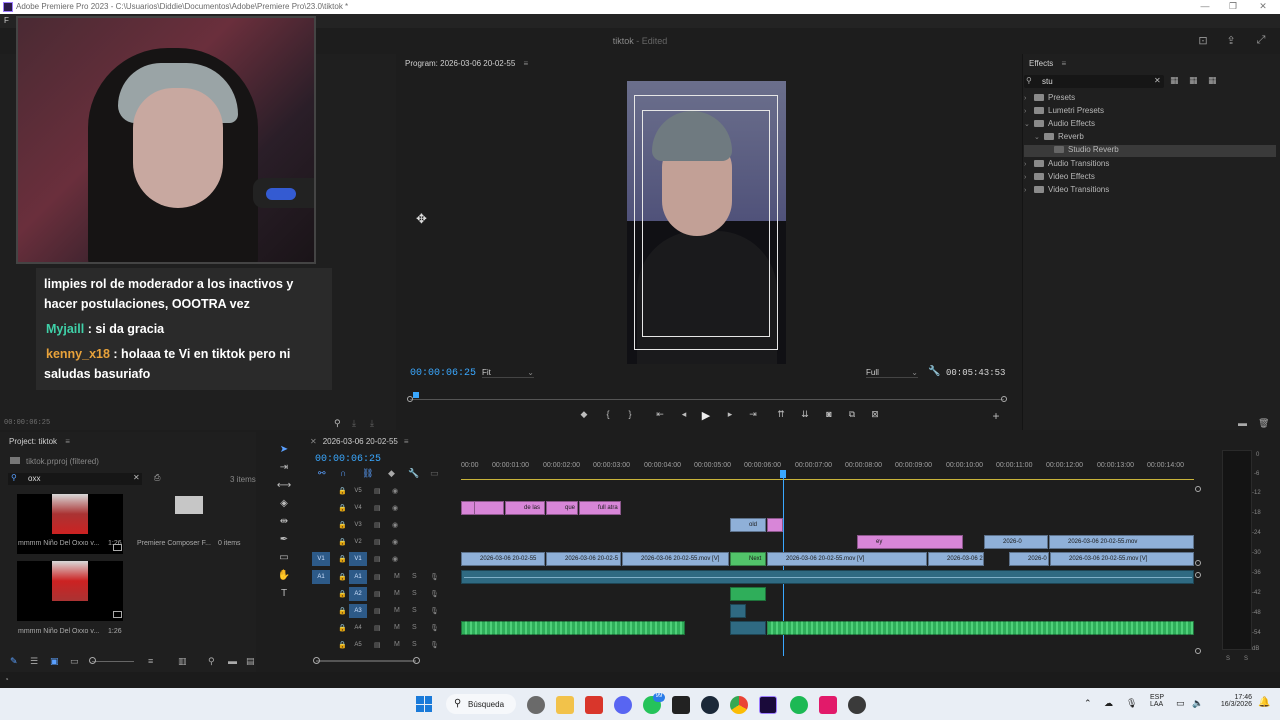  I want to click on track-label: A1, so click(358, 577).